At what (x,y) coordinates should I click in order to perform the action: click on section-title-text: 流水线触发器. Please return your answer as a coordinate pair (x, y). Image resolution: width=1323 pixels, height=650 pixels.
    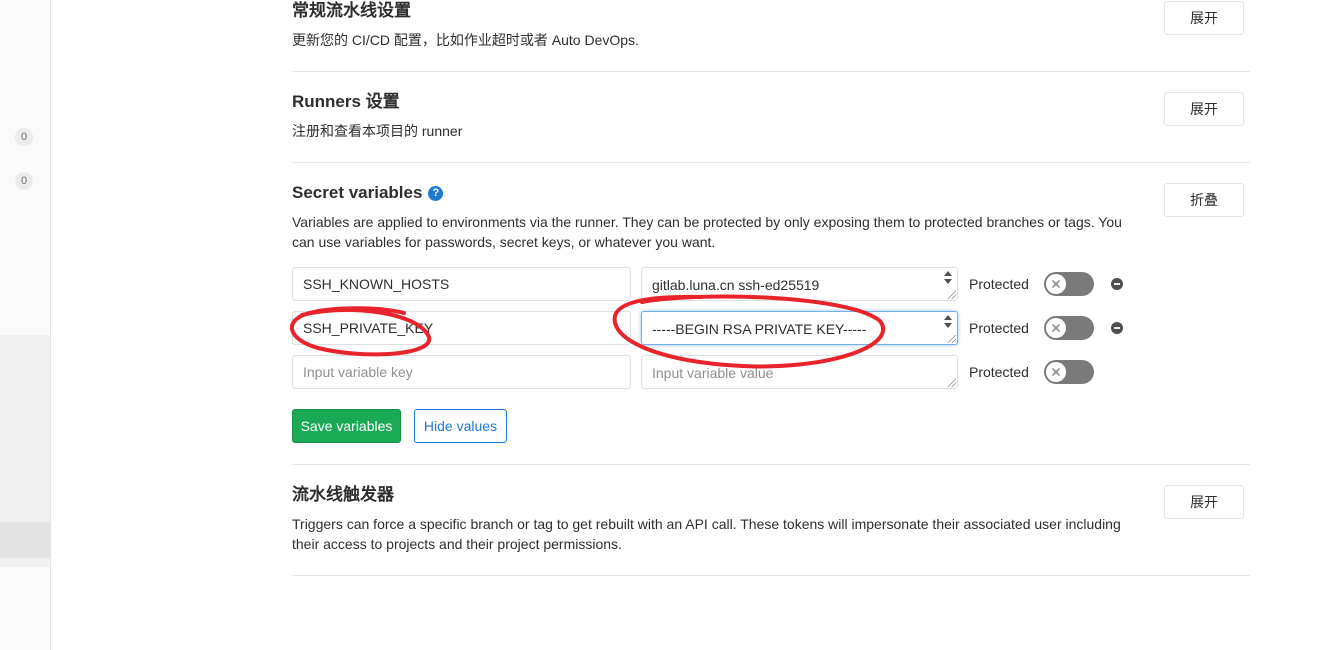
    Looking at the image, I should click on (343, 494).